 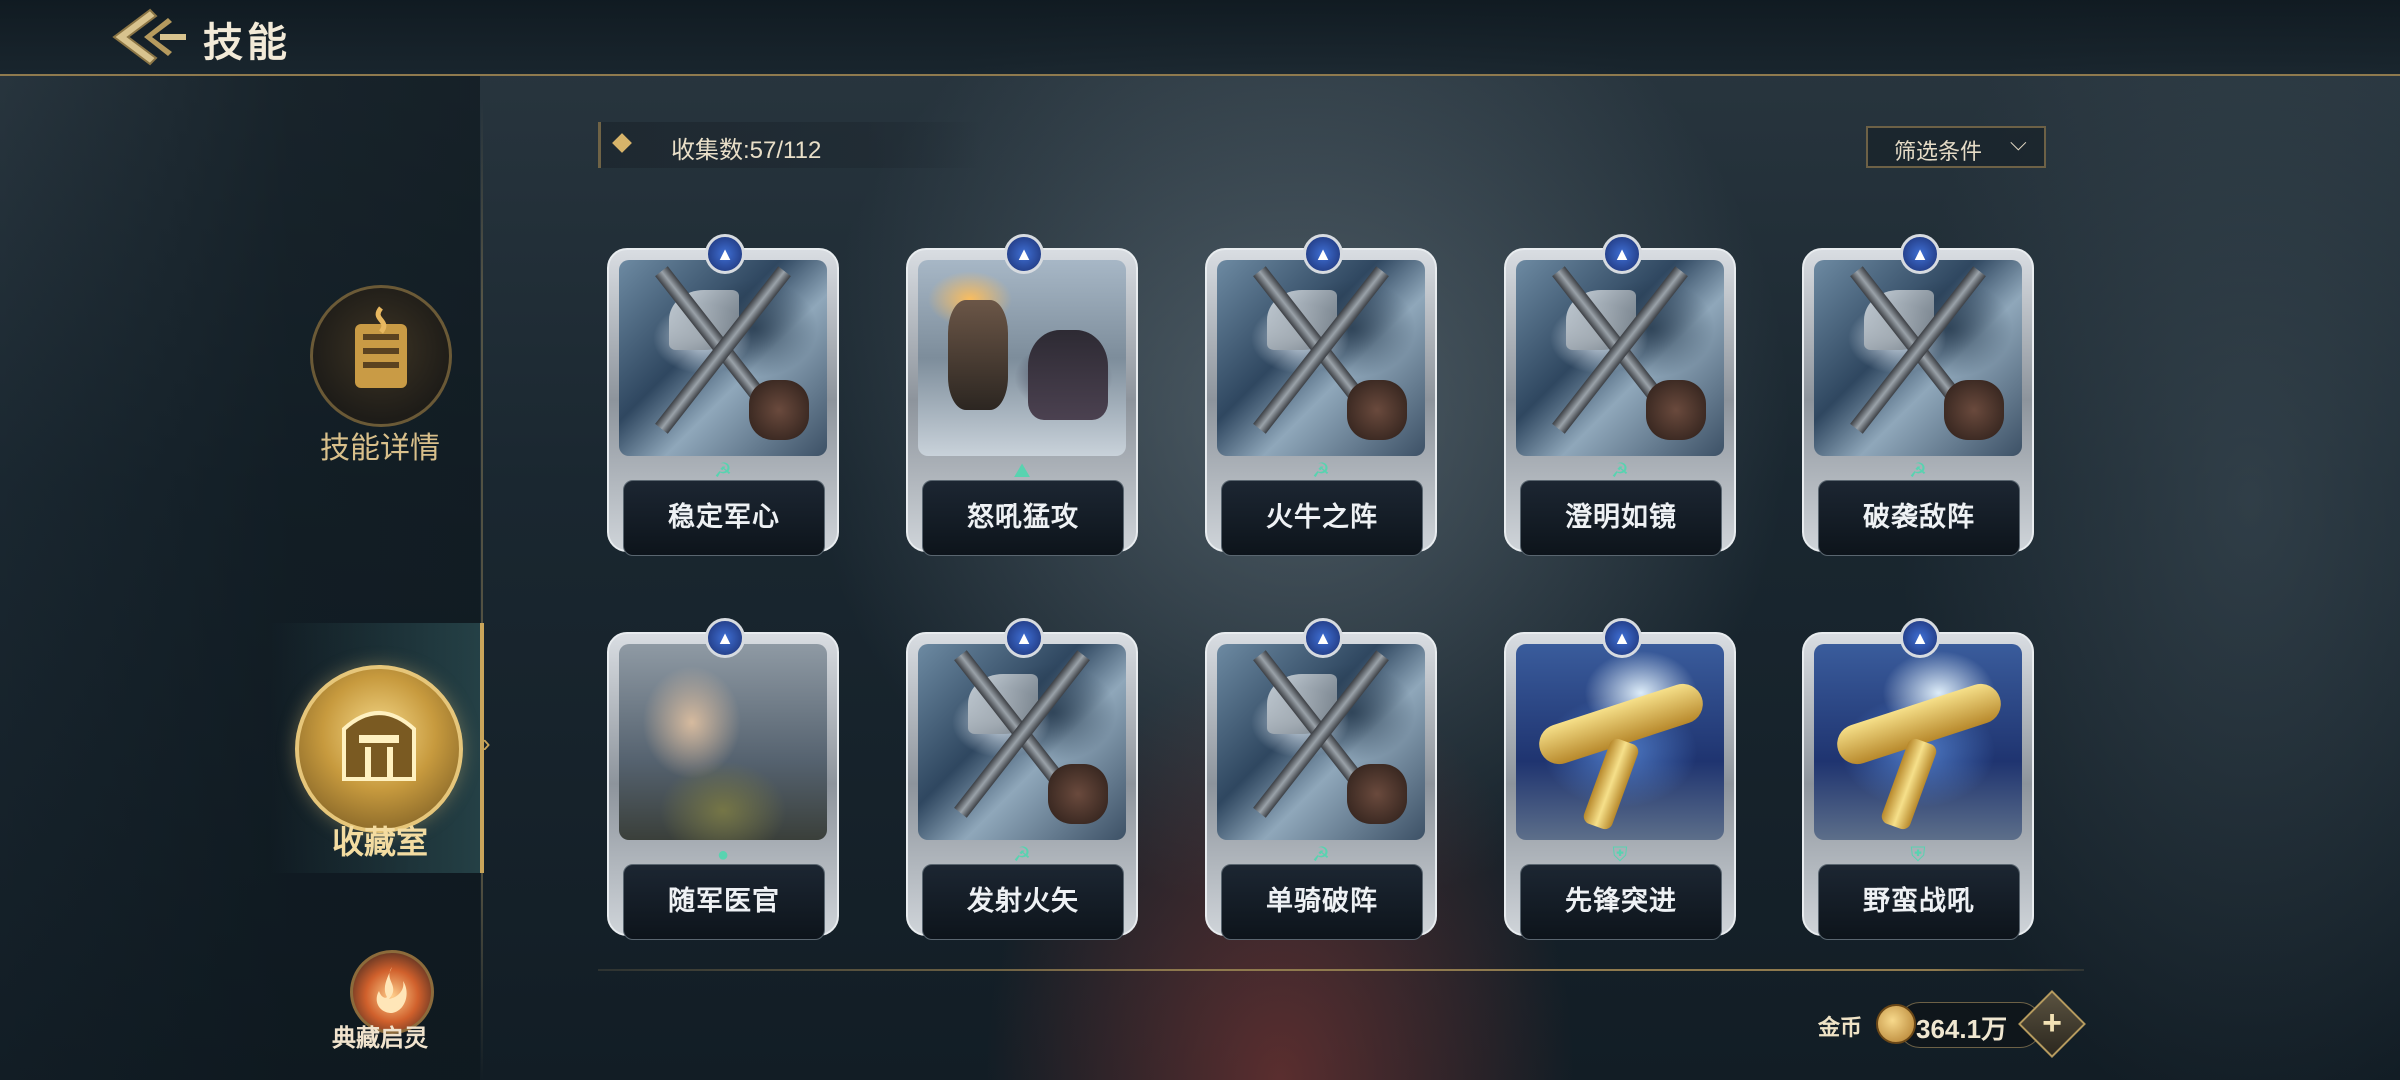 I want to click on card-frame: ☭ 澄明如镜, so click(x=1620, y=402).